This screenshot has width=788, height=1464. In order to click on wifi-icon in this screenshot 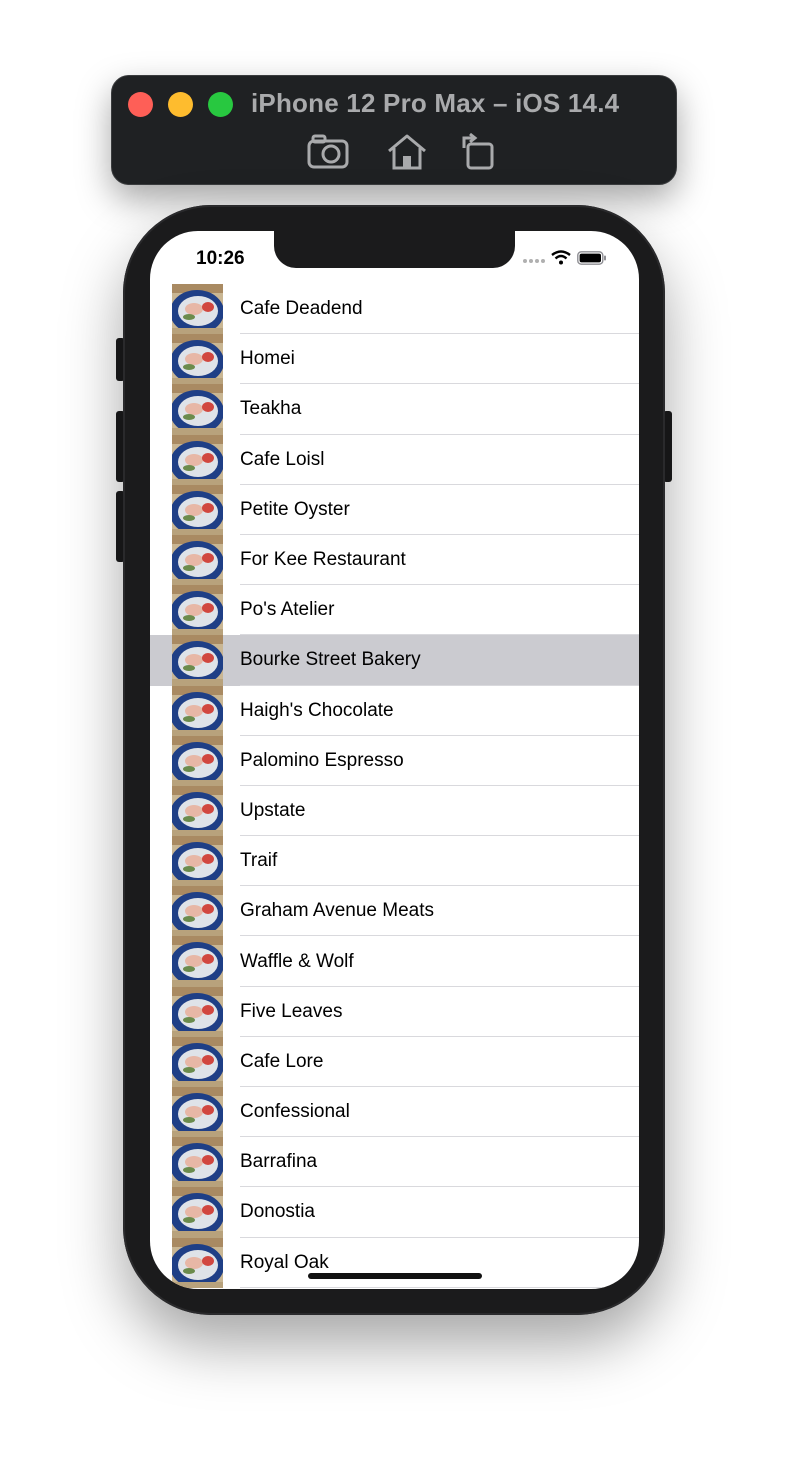, I will do `click(561, 260)`.